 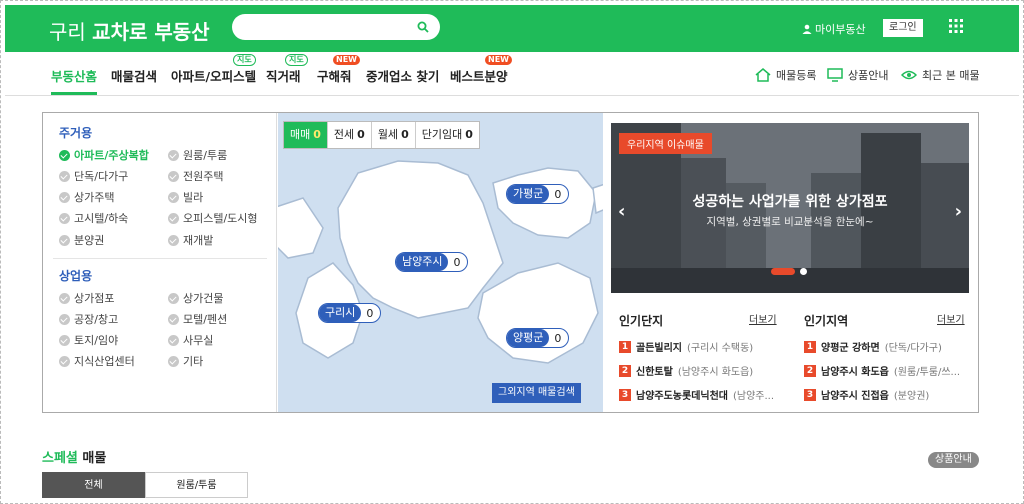 I want to click on special-tab-oneroom: 원룸/투룸, so click(x=196, y=485).